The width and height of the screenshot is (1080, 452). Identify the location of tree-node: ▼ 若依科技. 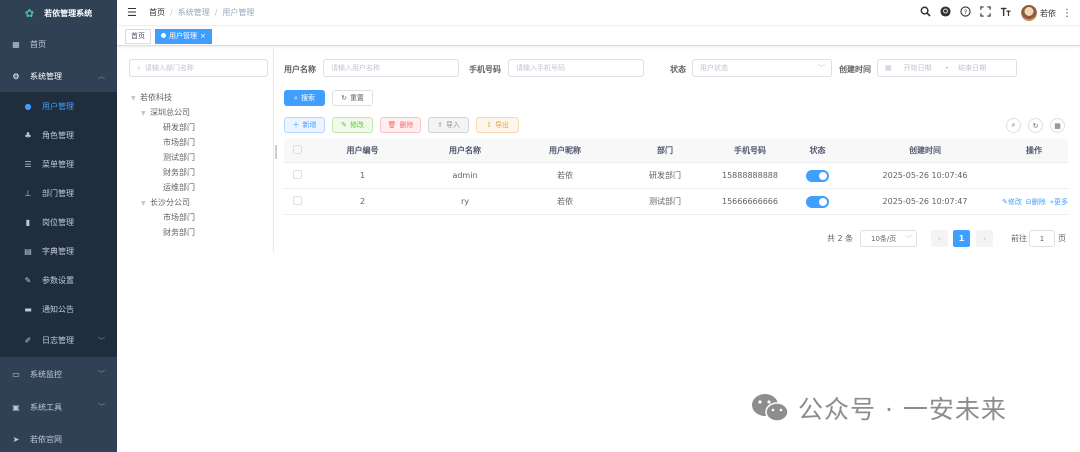
(151, 97).